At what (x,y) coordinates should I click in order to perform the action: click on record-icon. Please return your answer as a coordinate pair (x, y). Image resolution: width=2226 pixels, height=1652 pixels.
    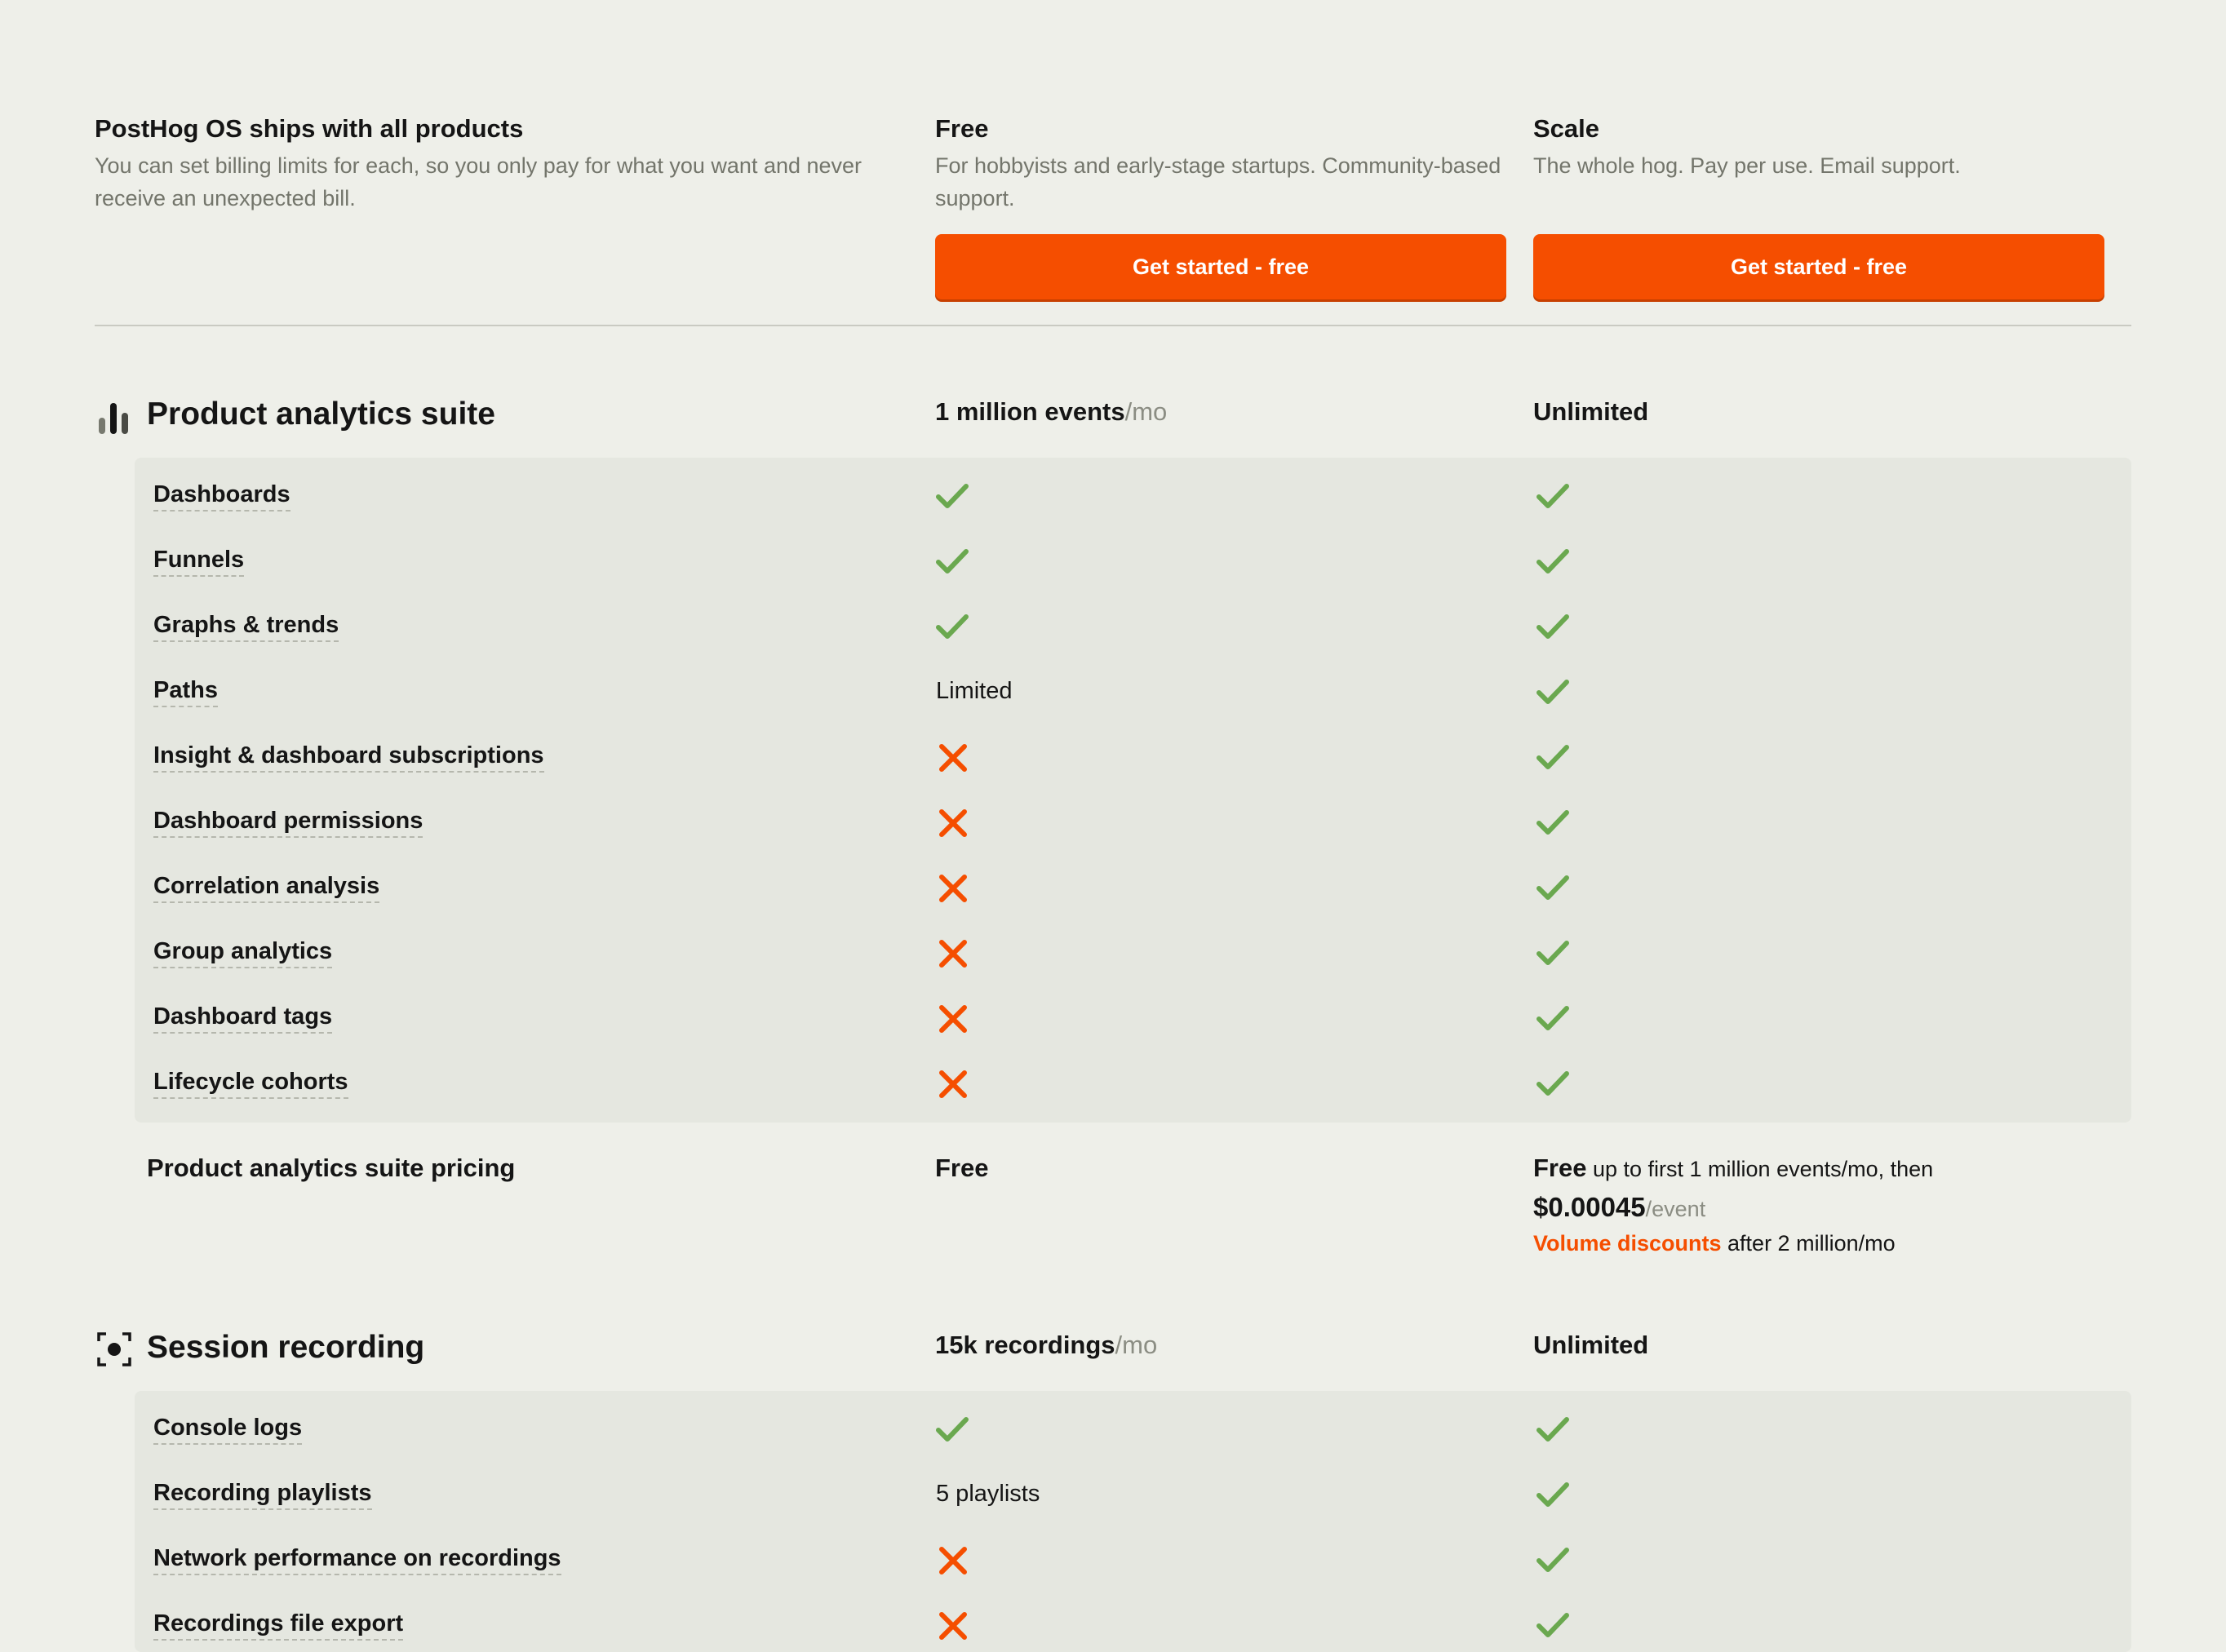
    Looking at the image, I should click on (114, 1349).